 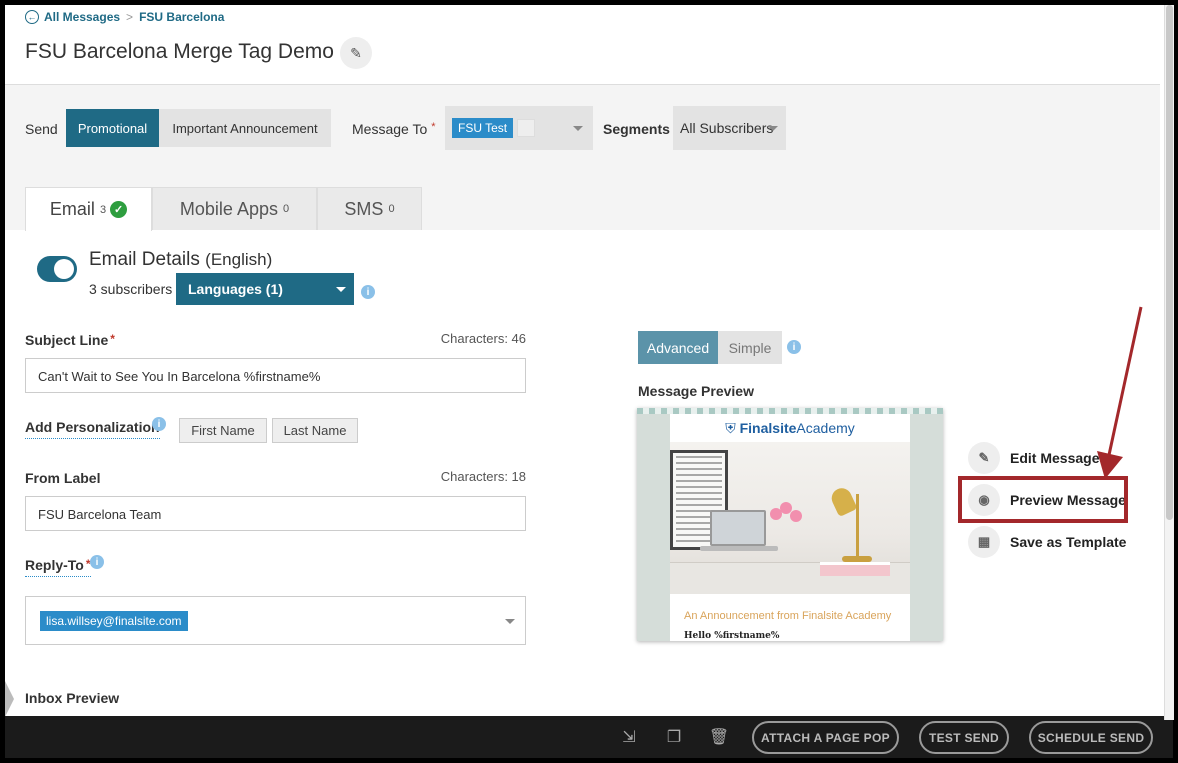 What do you see at coordinates (275, 513) in the screenshot?
I see `from-label-input: FSU Barcelona Team` at bounding box center [275, 513].